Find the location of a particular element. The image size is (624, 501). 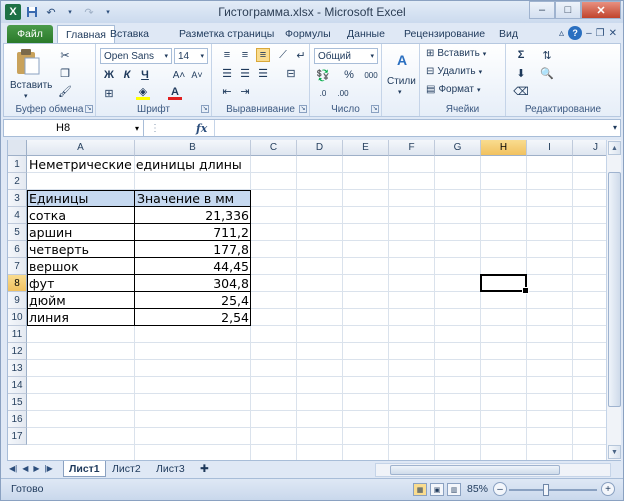

table-header-units: Единицы is located at coordinates (81, 198).